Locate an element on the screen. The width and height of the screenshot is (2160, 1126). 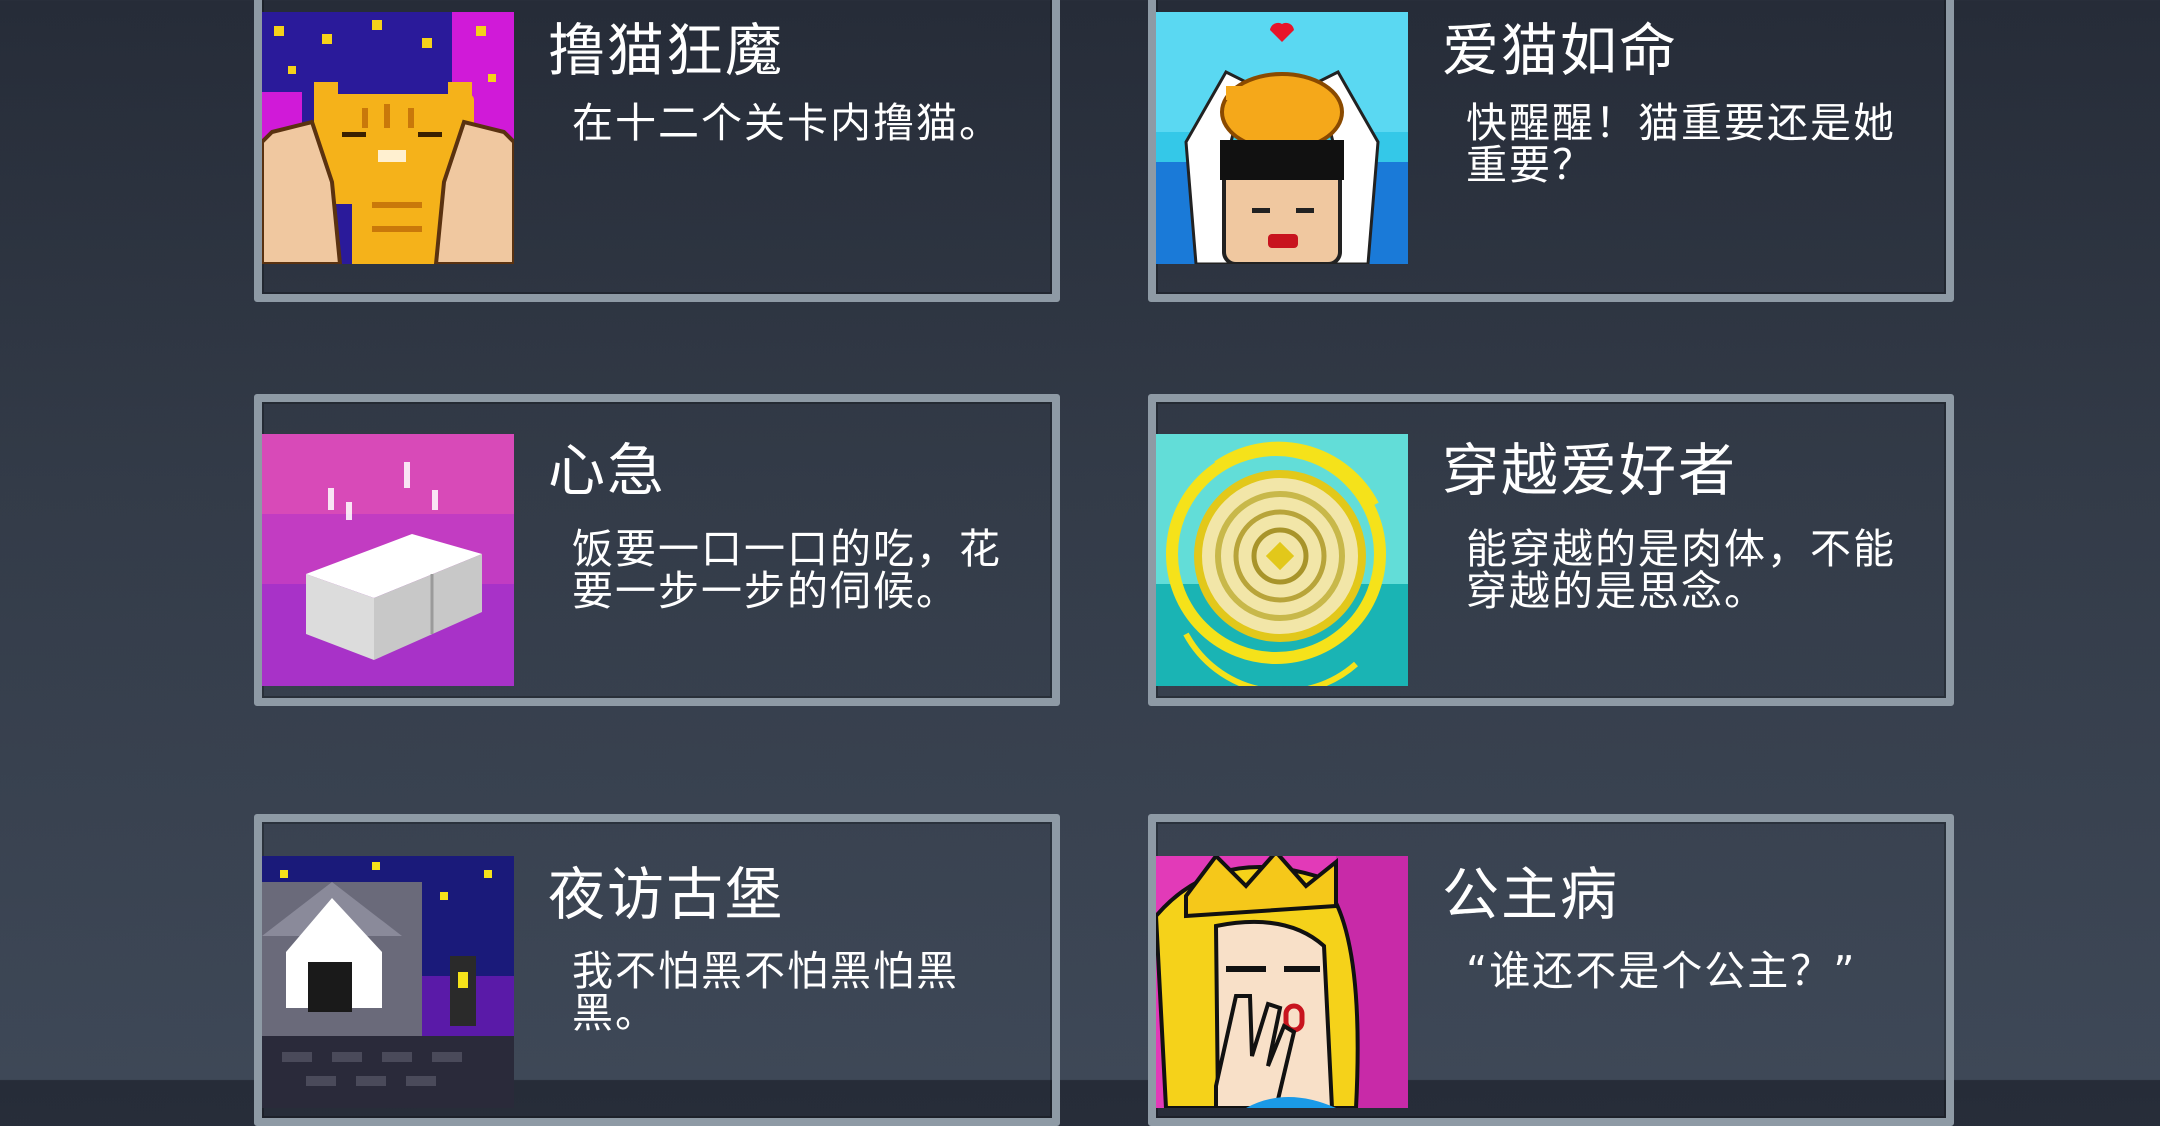
achievement-card: 心急 饭要一口一口的吃，花要一步一步的伺候。 is located at coordinates (657, 550).